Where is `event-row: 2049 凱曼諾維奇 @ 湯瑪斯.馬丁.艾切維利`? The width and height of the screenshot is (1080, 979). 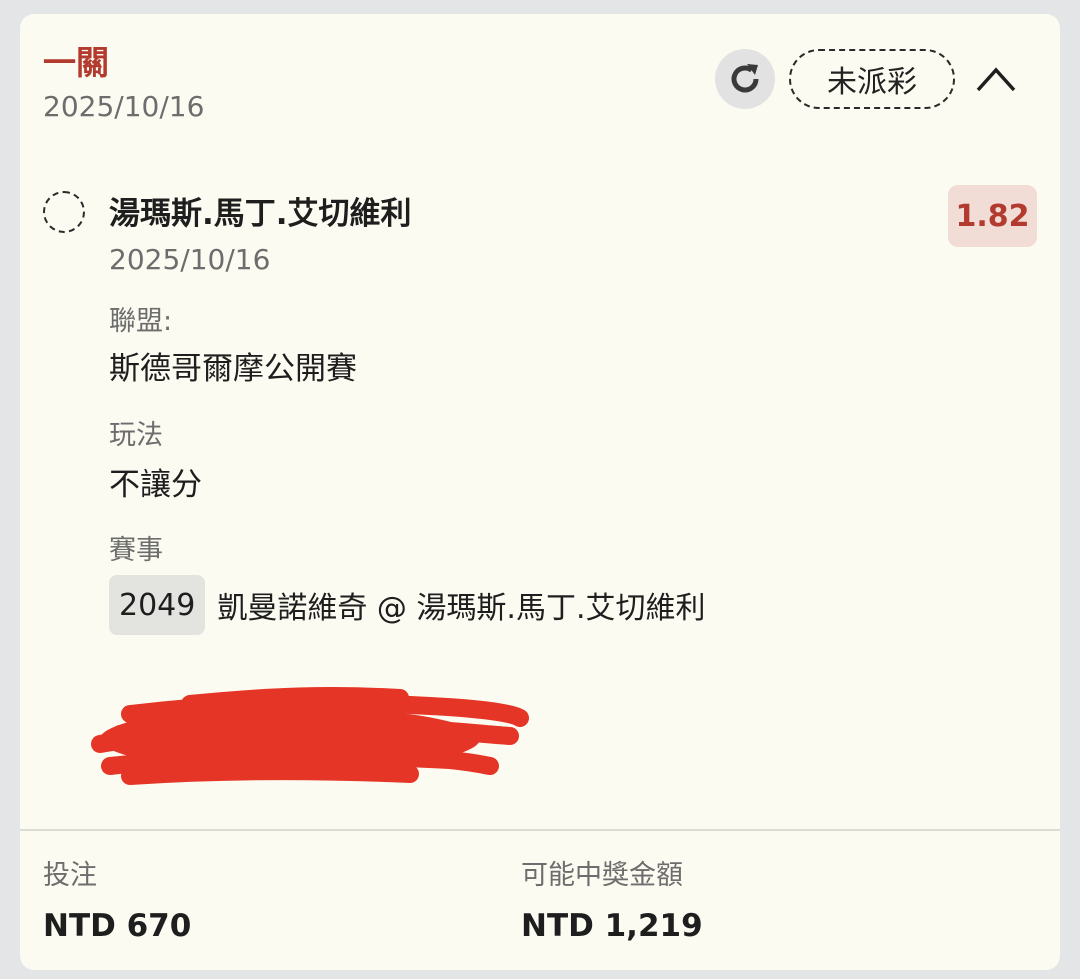 event-row: 2049 凱曼諾維奇 @ 湯瑪斯.馬丁.艾切維利 is located at coordinates (407, 605).